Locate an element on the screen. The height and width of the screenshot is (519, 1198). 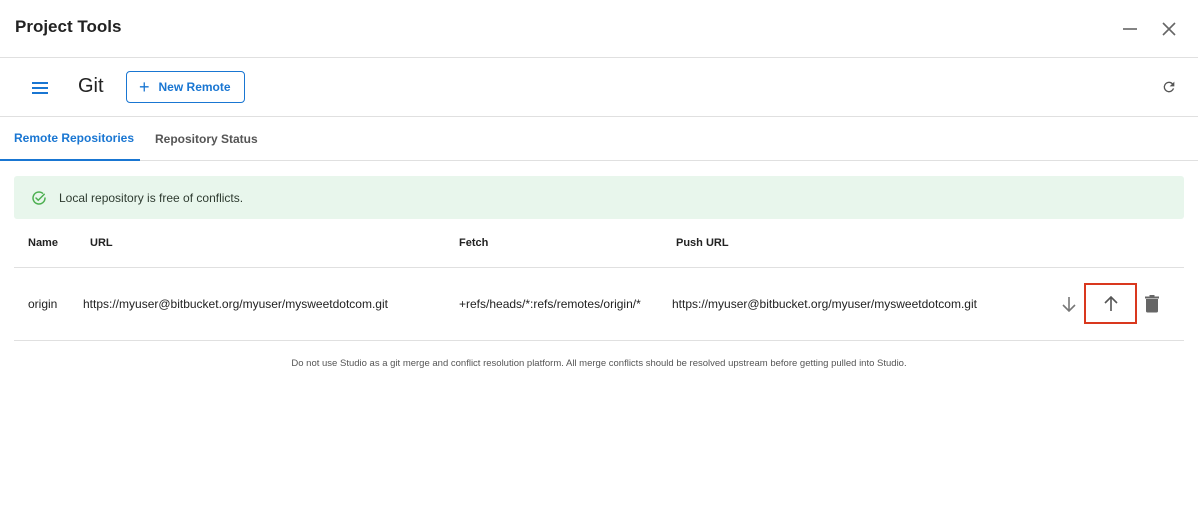
arrow-up-icon is located at coordinates (1110, 303).